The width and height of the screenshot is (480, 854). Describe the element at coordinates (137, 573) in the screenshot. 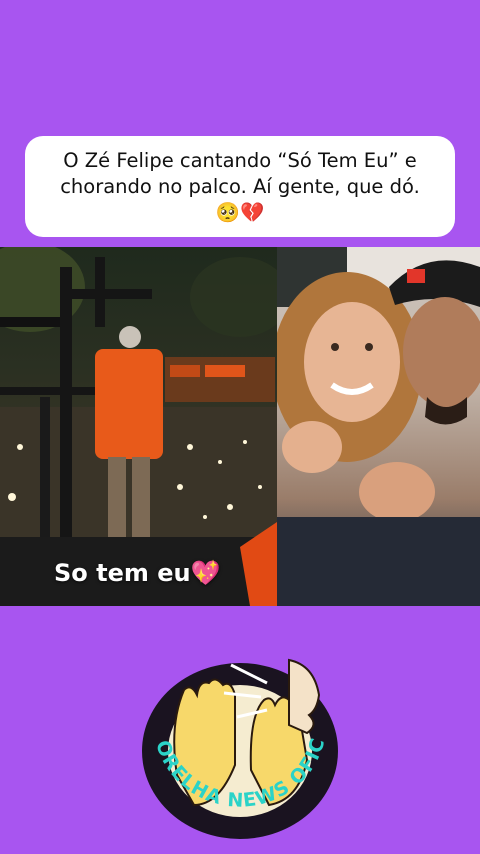

I see `video-overlay-text: So tem eu💖` at that location.